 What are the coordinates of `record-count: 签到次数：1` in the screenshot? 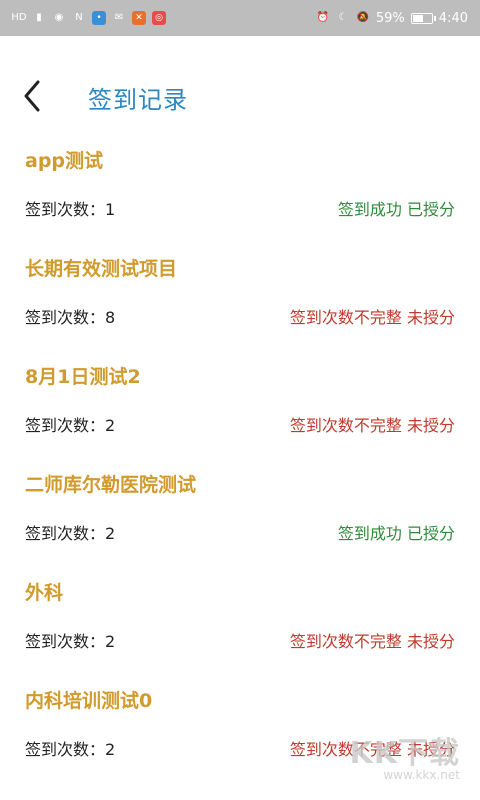 It's located at (70, 208).